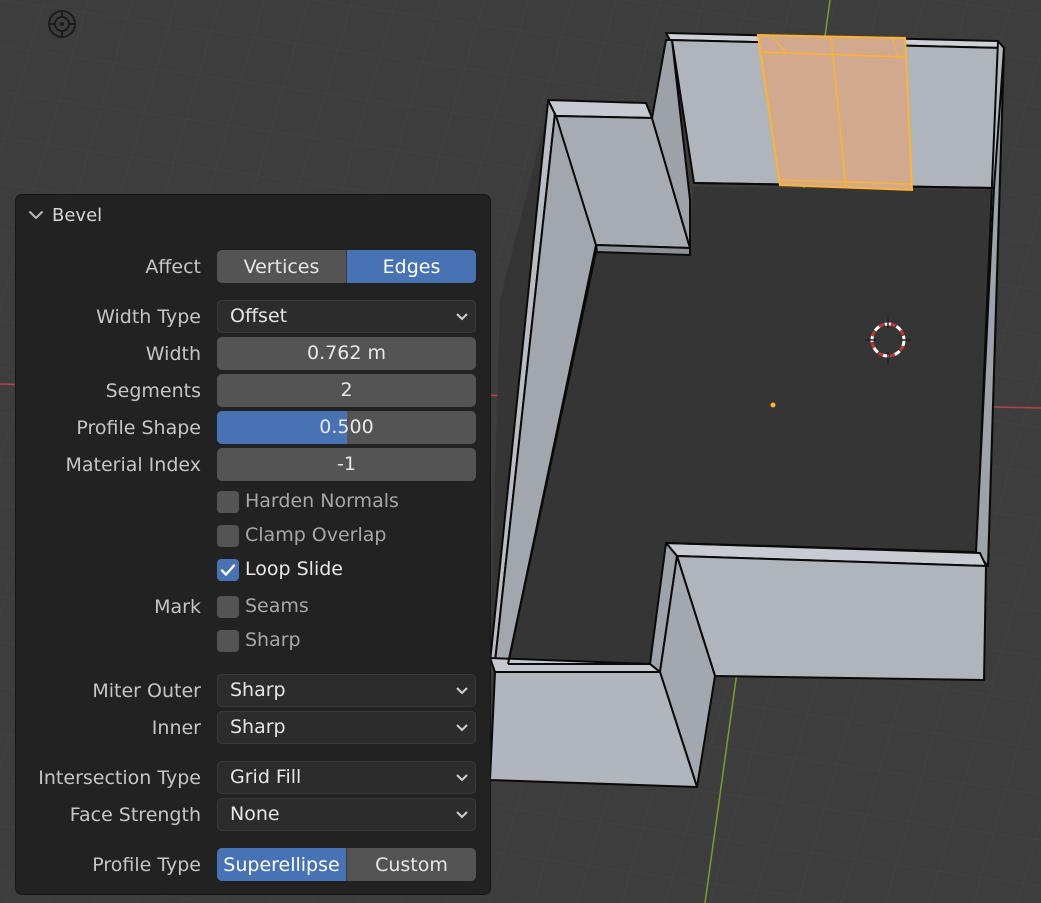 The image size is (1041, 903). What do you see at coordinates (346, 316) in the screenshot?
I see `width-type-dropdown: Offset` at bounding box center [346, 316].